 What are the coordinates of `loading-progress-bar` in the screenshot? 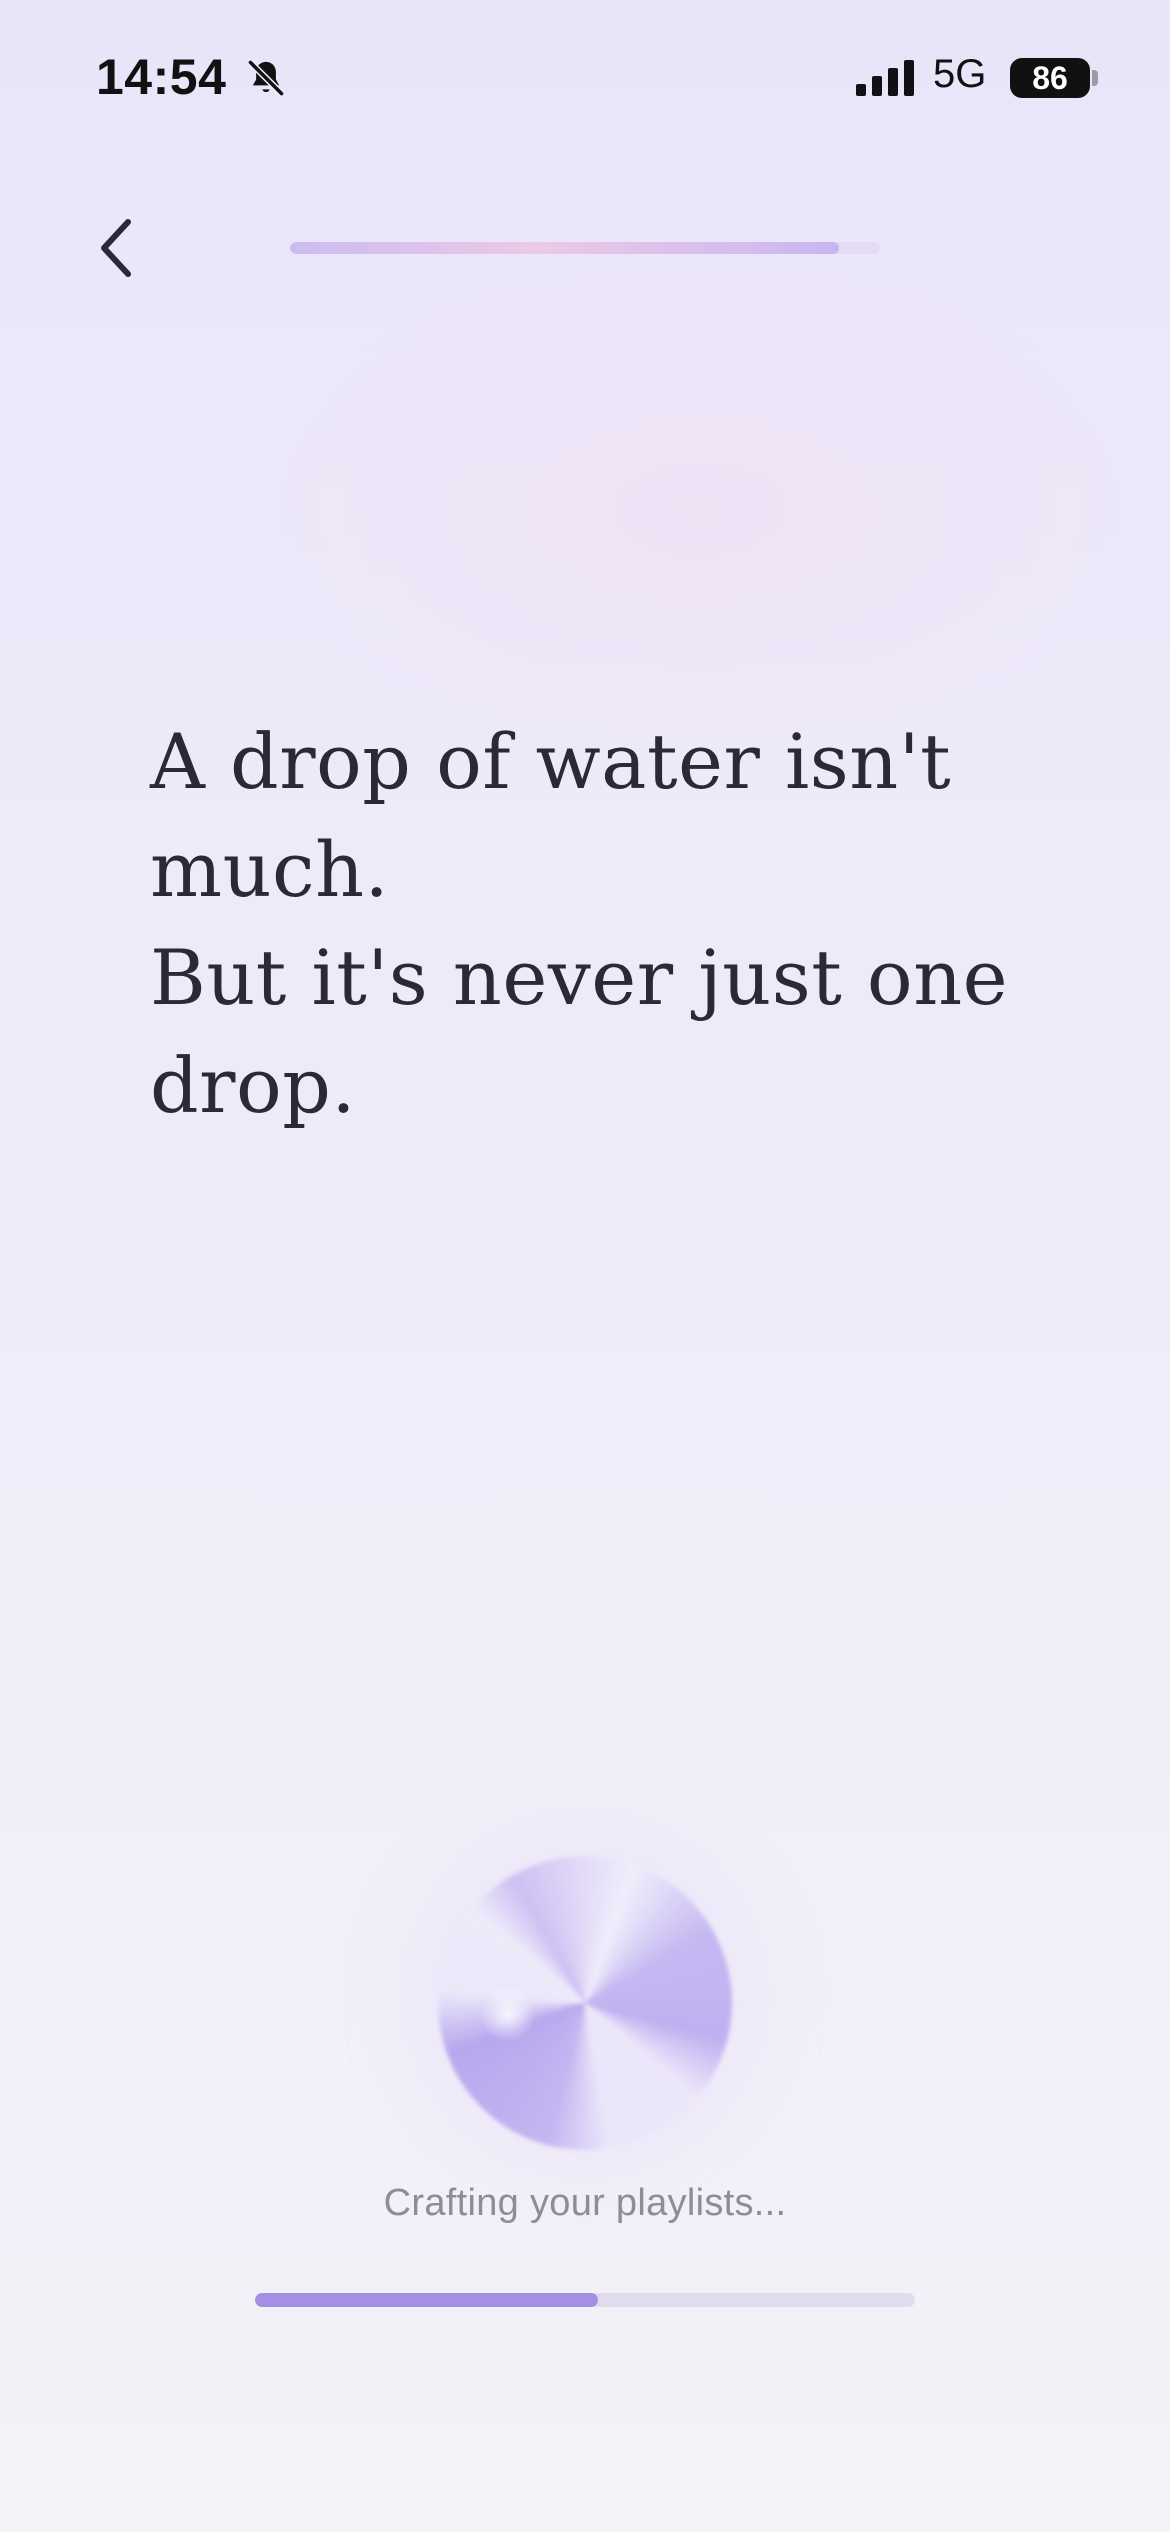 It's located at (585, 2300).